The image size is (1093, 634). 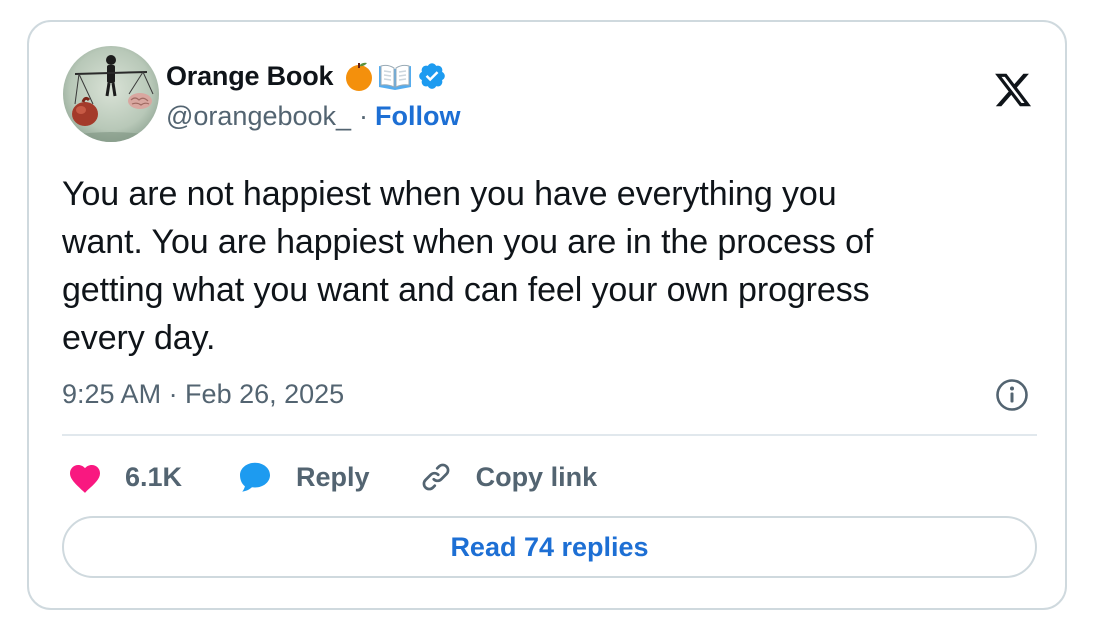 I want to click on copy-link-label: Copy link, so click(x=536, y=476).